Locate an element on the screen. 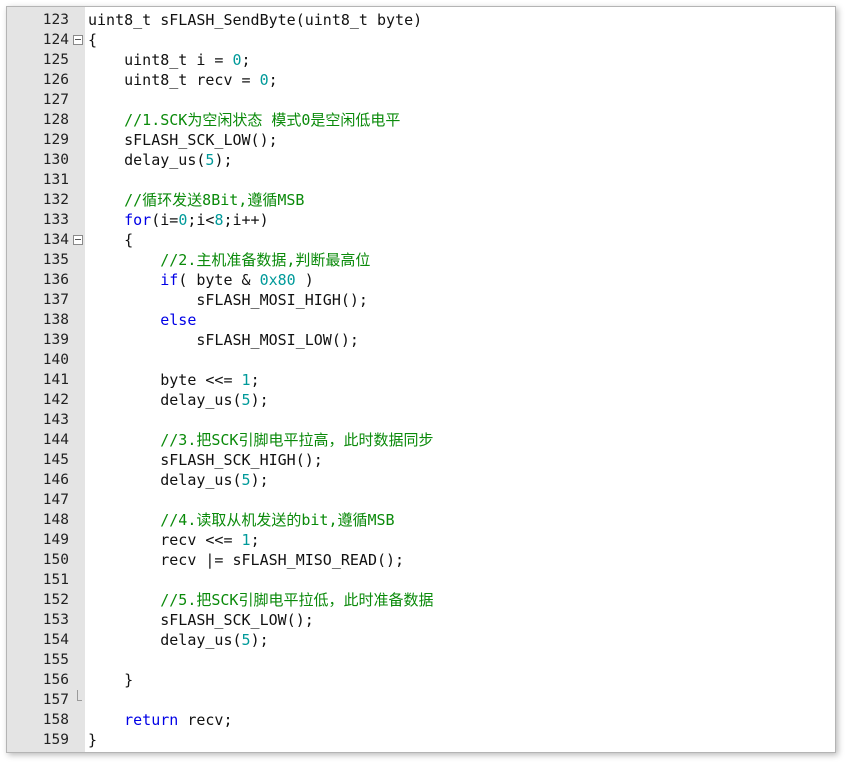 Image resolution: width=846 pixels, height=763 pixels. line-number: 154 is located at coordinates (55, 640).